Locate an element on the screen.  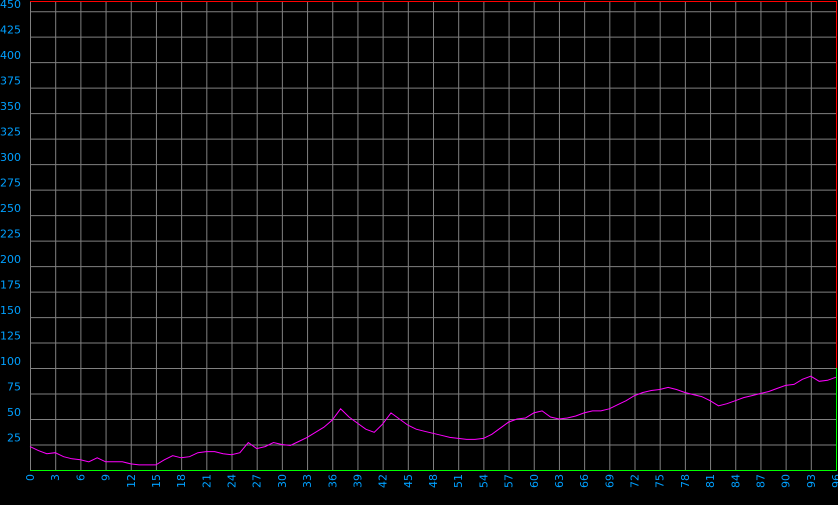
x-tick-label: 15 is located at coordinates (156, 481).